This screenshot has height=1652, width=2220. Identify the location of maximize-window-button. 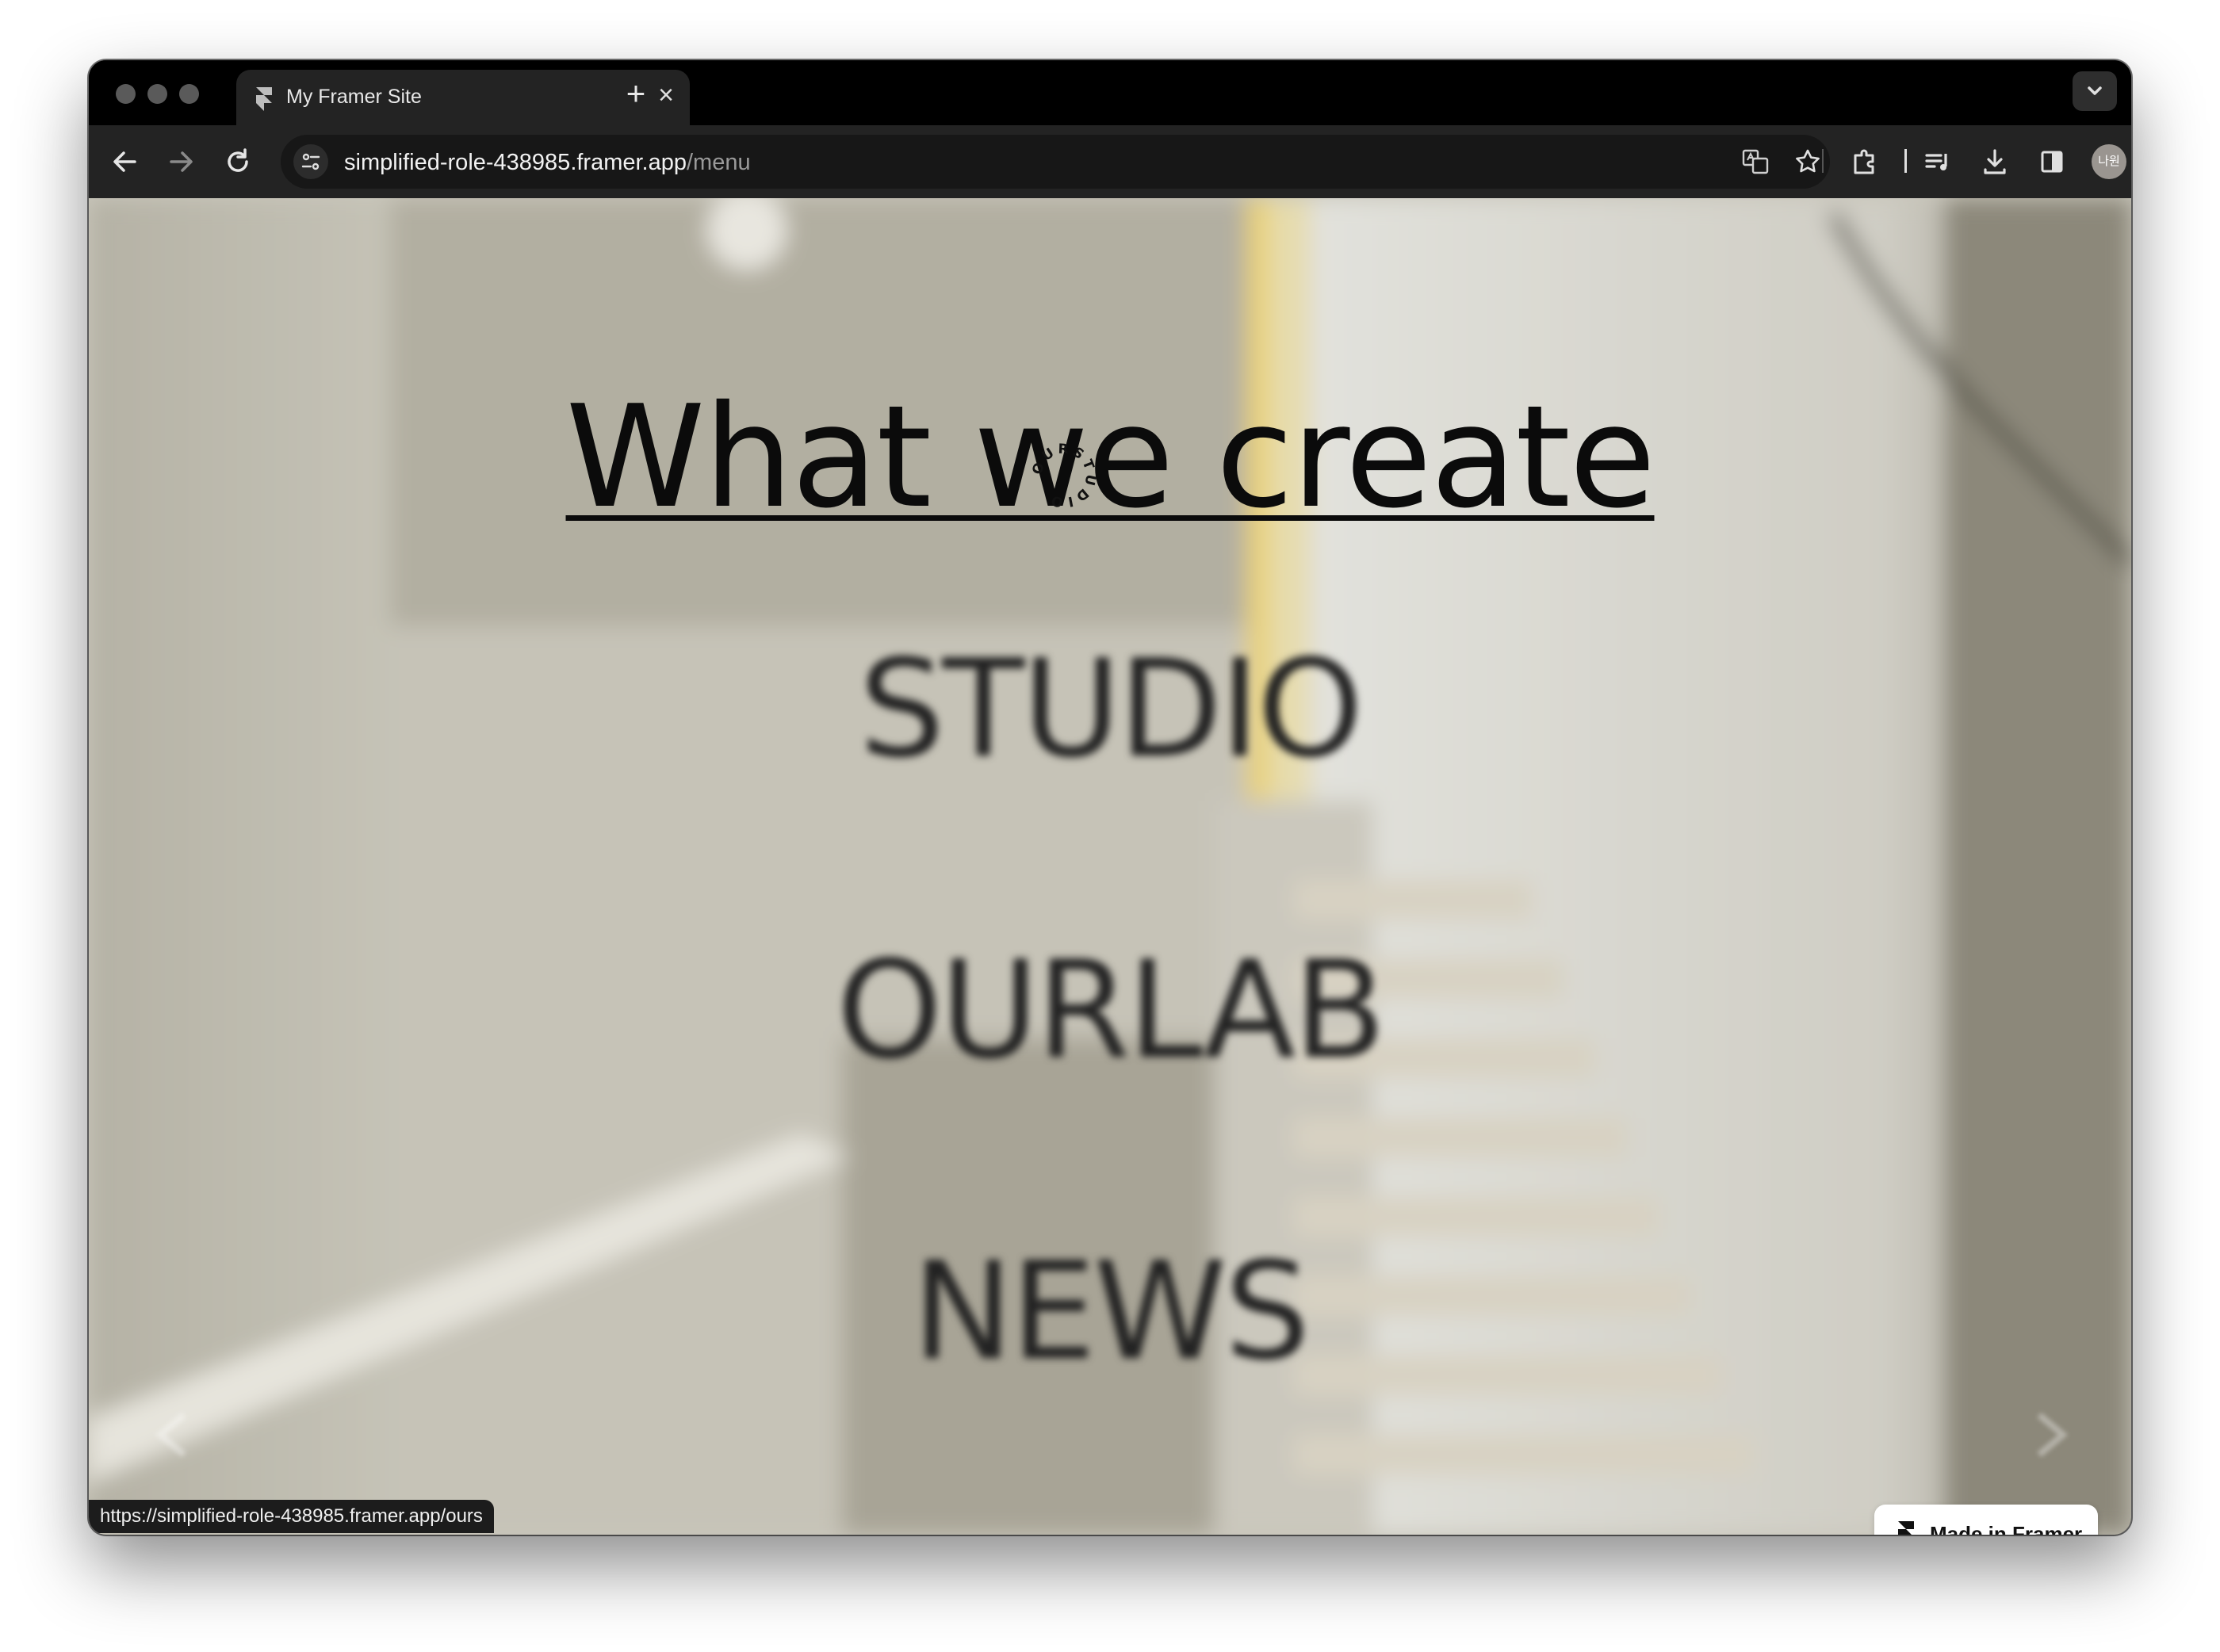
(189, 94).